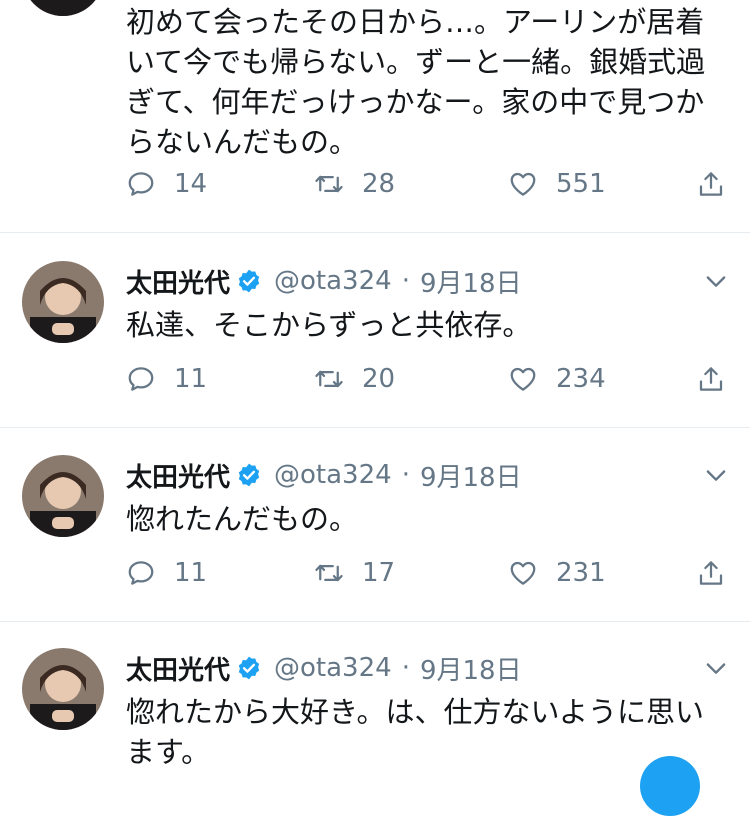 This screenshot has width=750, height=816. I want to click on retweet-button: 20, so click(354, 379).